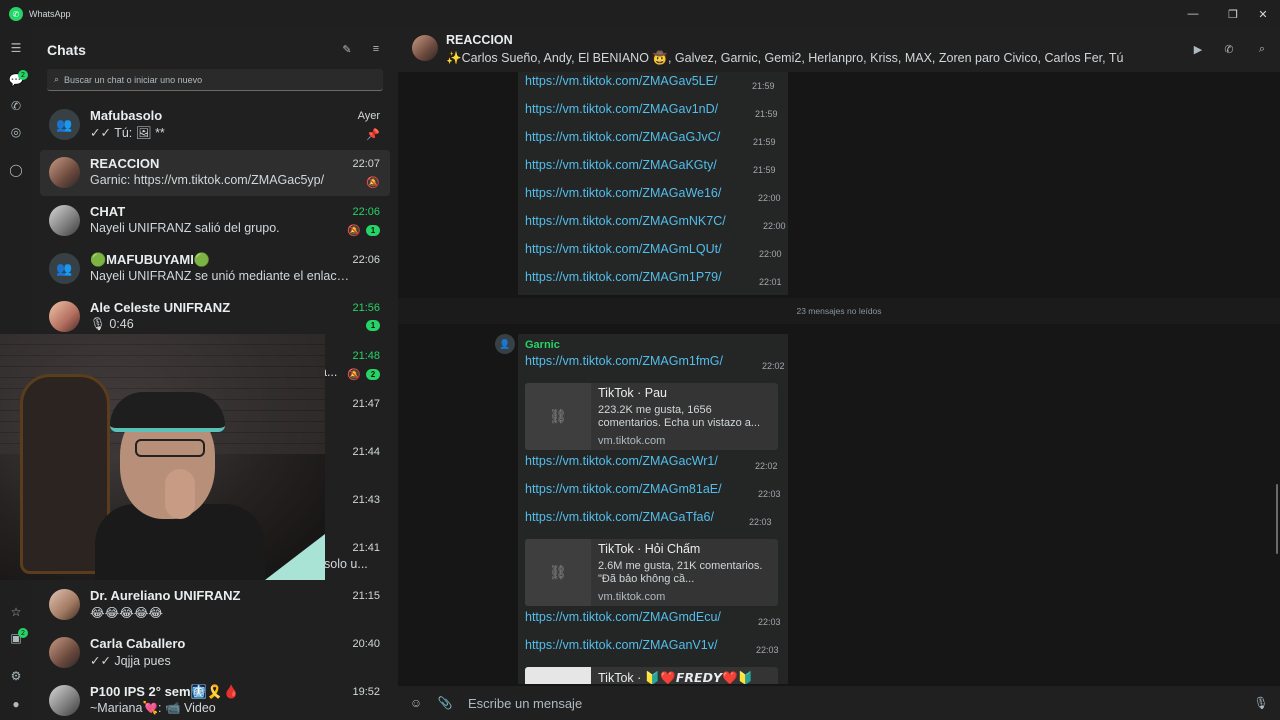 This screenshot has height=720, width=1280. Describe the element at coordinates (16, 132) in the screenshot. I see `status-icon: ◎` at that location.